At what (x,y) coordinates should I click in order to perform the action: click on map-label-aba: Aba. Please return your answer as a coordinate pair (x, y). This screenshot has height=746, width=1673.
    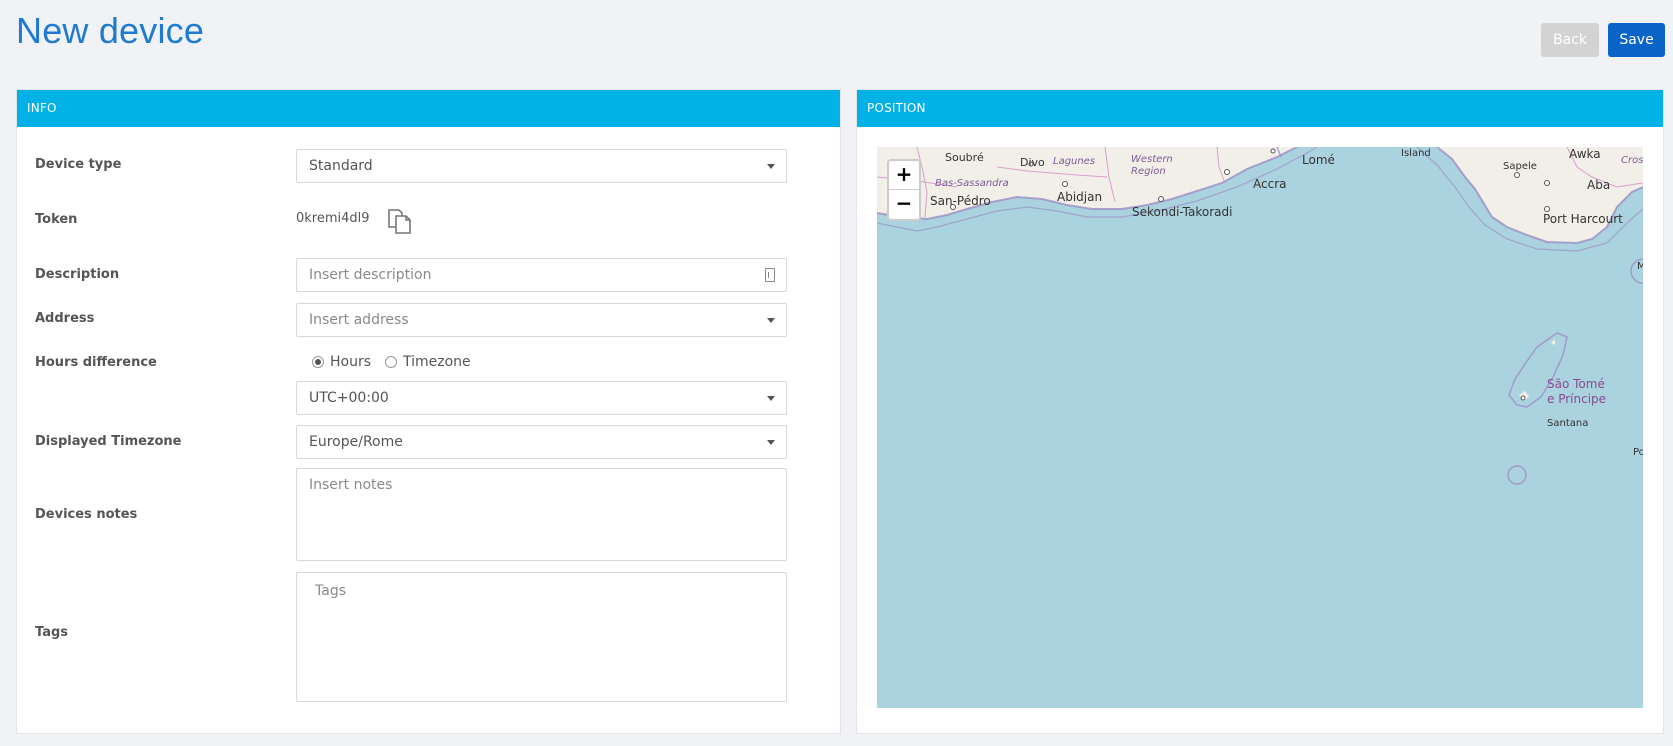
    Looking at the image, I should click on (1599, 185).